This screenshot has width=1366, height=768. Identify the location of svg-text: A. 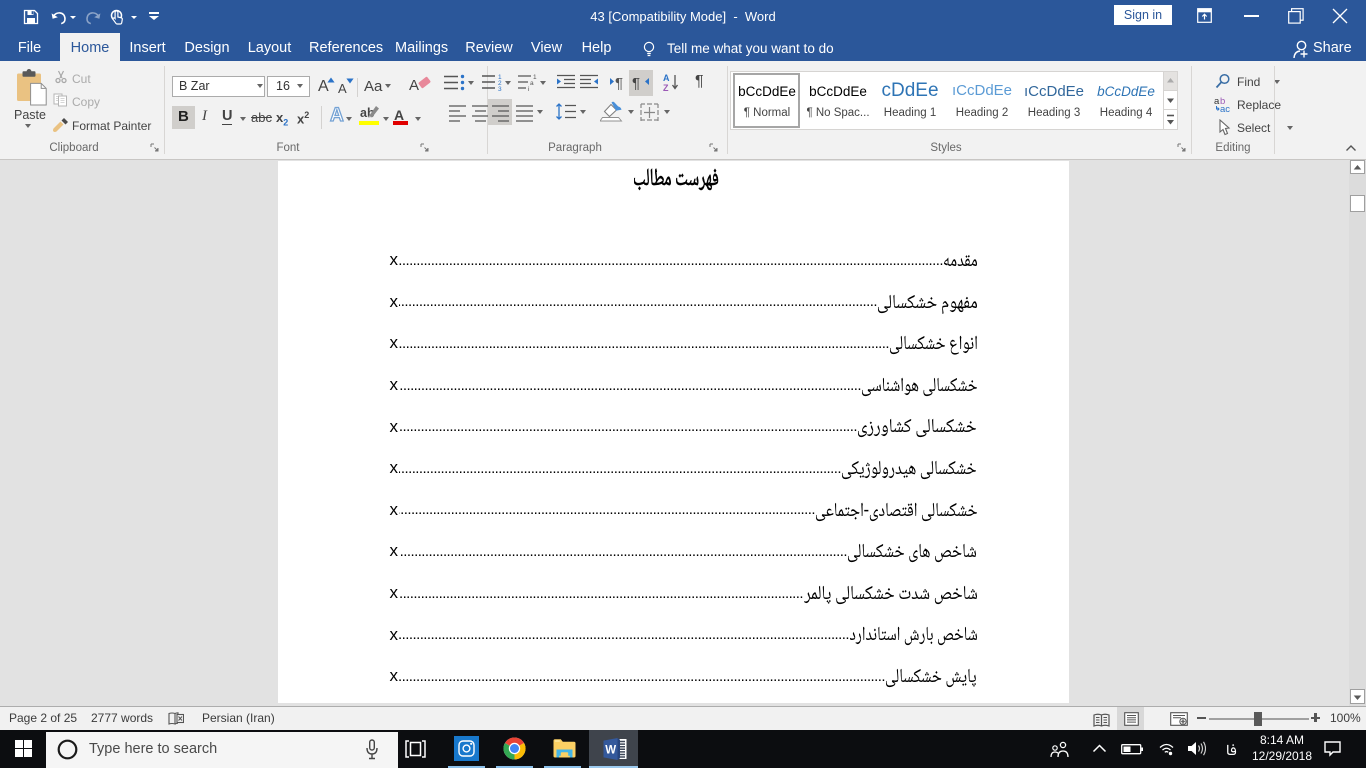
(666, 78).